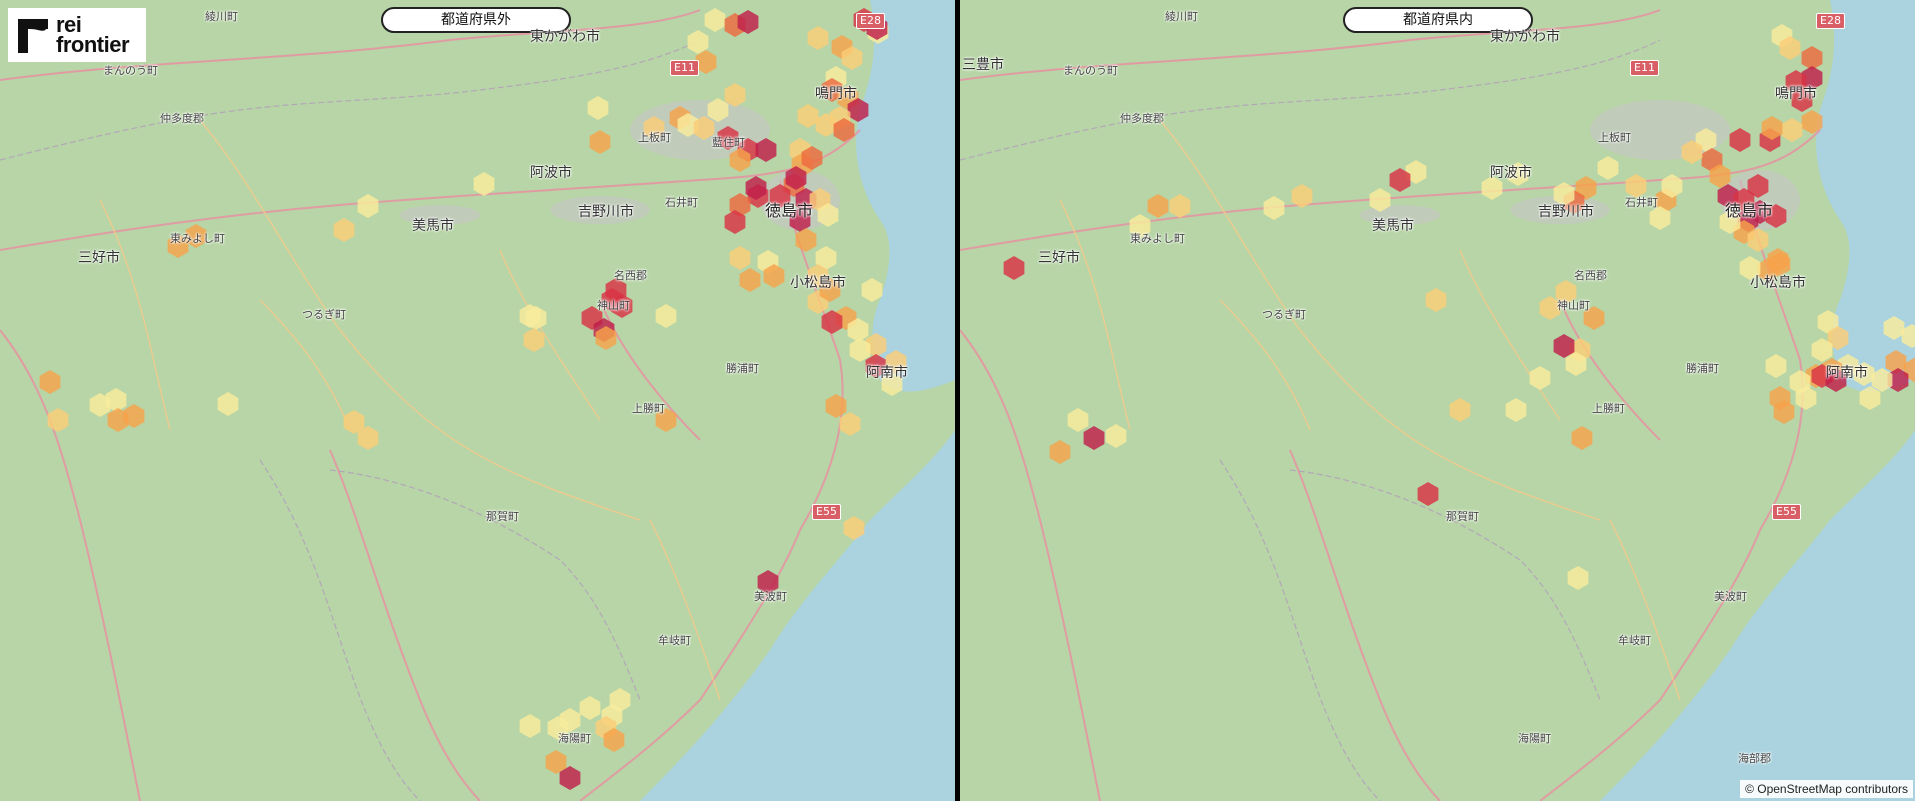 This screenshot has width=1915, height=801. Describe the element at coordinates (1754, 758) in the screenshot. I see `place-label: 海部郡` at that location.